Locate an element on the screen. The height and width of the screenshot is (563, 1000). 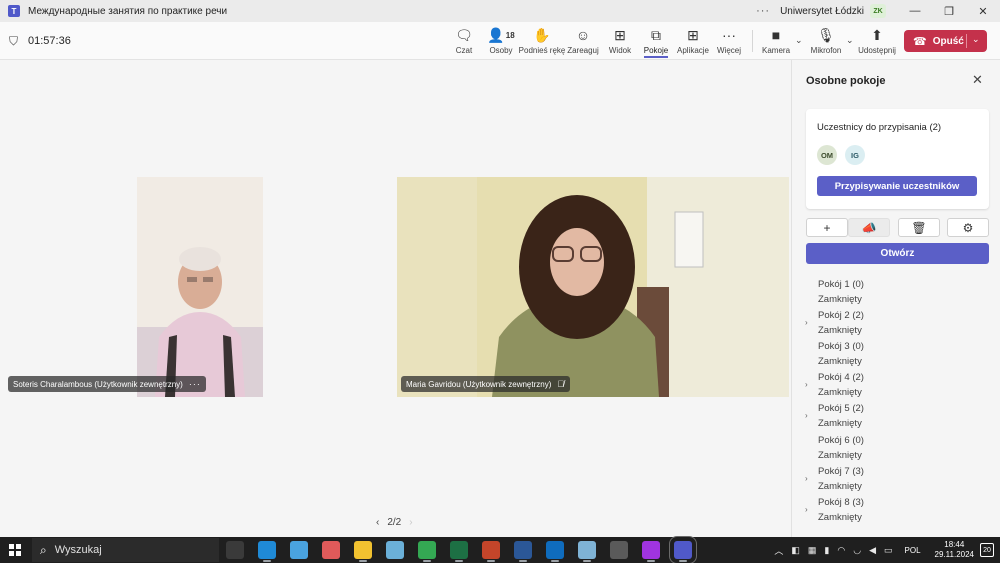
system-tray: ︿ ◧ ▦ ▮ ◠ ◡ ◀ ▭ POL 18:44 29.11.2024 20 is located at coordinates (885, 550).